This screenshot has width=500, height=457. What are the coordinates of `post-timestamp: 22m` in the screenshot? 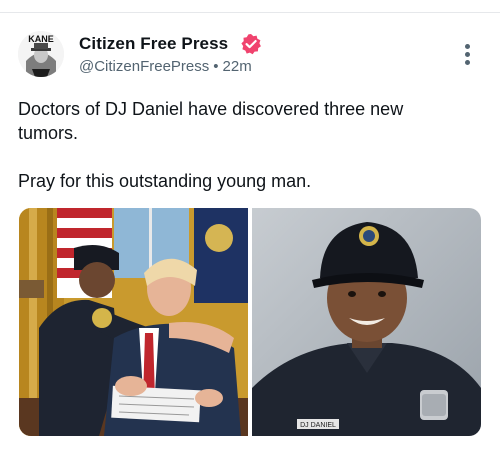 It's located at (237, 66).